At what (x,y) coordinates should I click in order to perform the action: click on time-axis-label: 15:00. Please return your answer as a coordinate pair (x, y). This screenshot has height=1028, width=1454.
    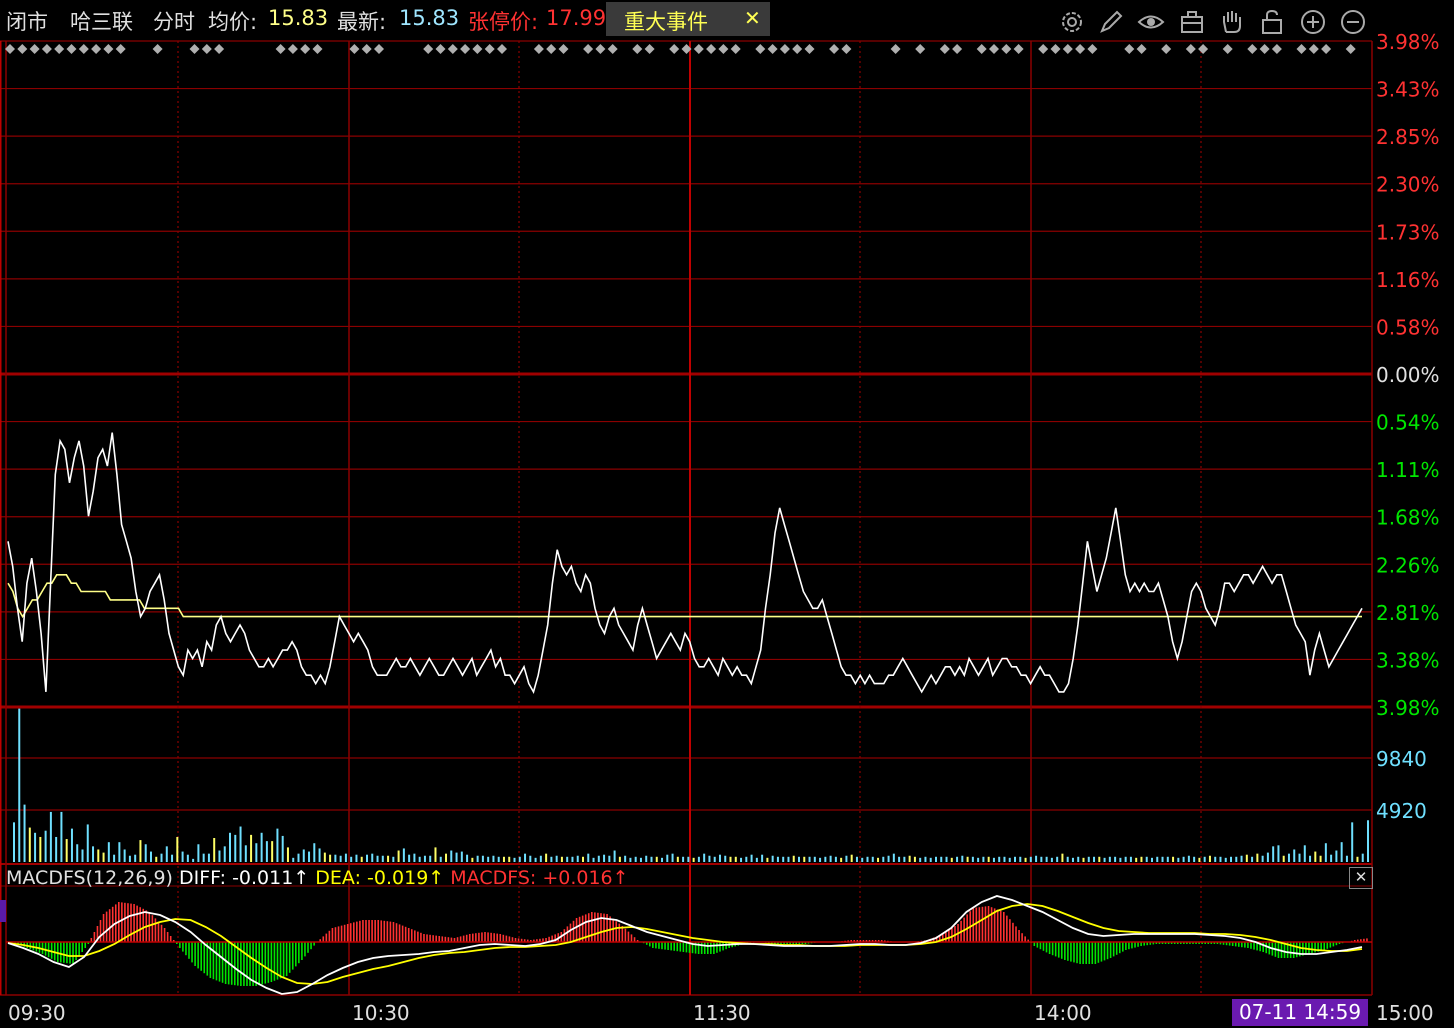
    Looking at the image, I should click on (1405, 1013).